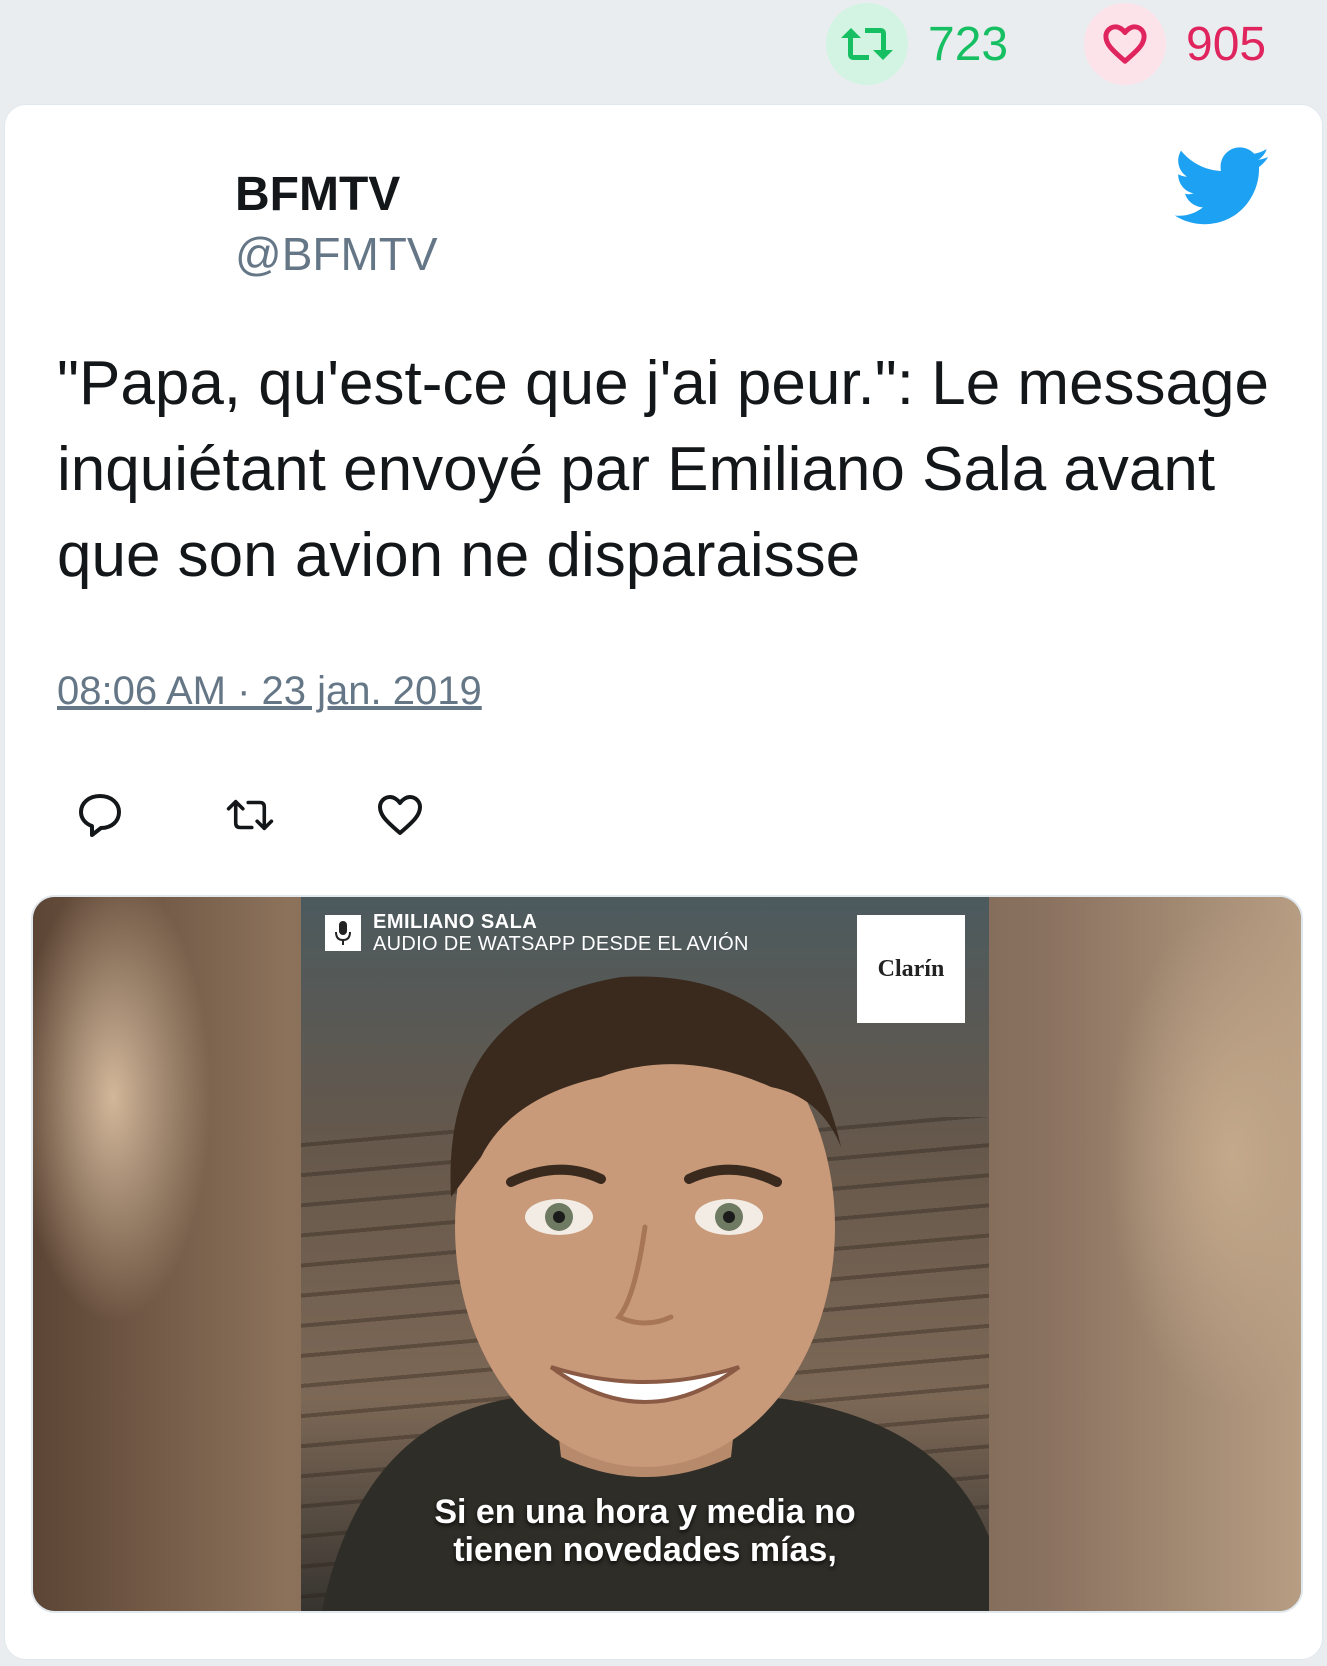 Image resolution: width=1327 pixels, height=1666 pixels. Describe the element at coordinates (455, 922) in the screenshot. I see `video-header-title: EMILIANO SALA` at that location.